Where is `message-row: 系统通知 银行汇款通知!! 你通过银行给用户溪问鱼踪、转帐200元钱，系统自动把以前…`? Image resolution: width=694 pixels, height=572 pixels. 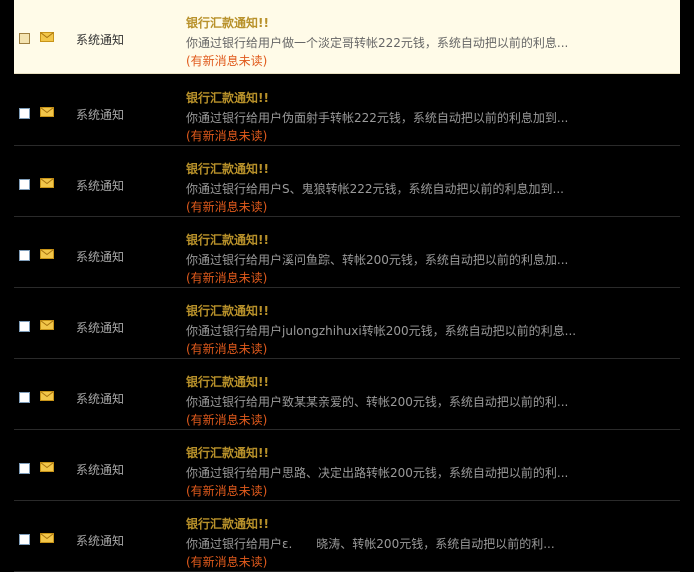 message-row: 系统通知 银行汇款通知!! 你通过银行给用户溪问鱼踪、转帐200元钱，系统自动把以前… is located at coordinates (347, 252).